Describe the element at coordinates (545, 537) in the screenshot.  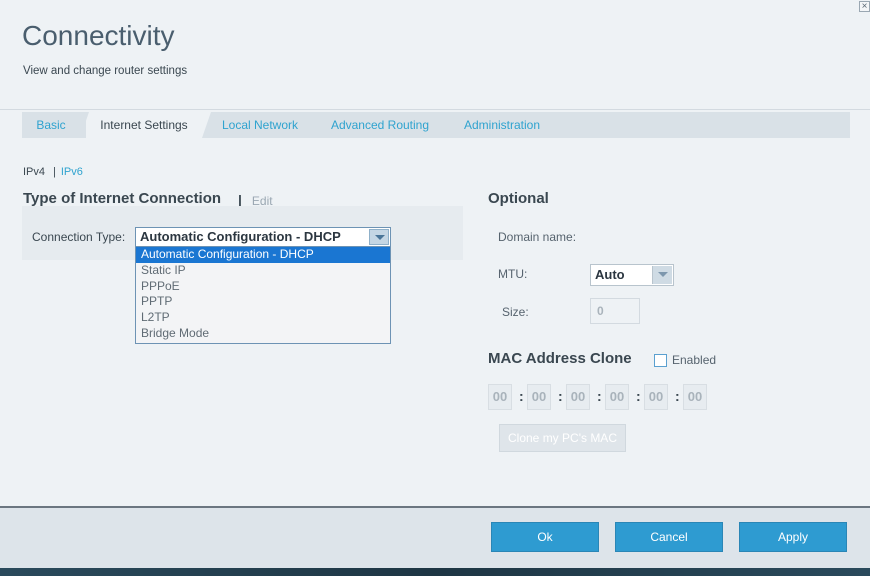
I see `ok-button: Ok` at that location.